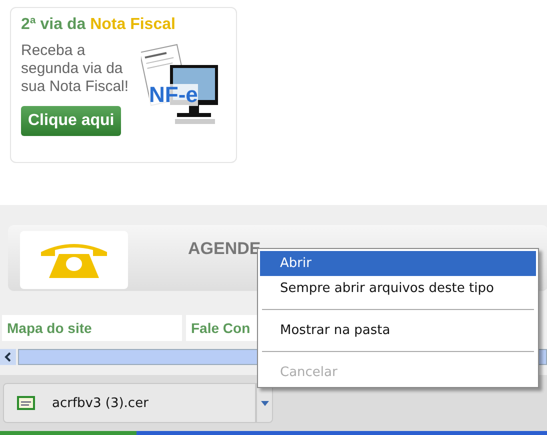 The image size is (547, 435). What do you see at coordinates (173, 95) in the screenshot?
I see `logo-text: NF-e` at bounding box center [173, 95].